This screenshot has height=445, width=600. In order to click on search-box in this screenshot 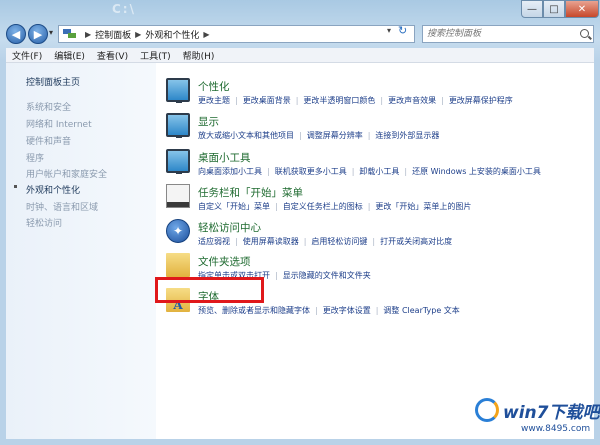, I will do `click(508, 34)`.